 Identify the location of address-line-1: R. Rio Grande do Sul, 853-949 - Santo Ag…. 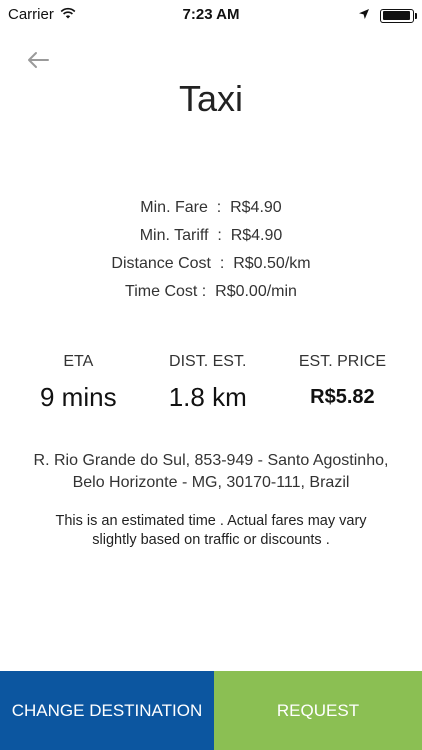
(211, 460).